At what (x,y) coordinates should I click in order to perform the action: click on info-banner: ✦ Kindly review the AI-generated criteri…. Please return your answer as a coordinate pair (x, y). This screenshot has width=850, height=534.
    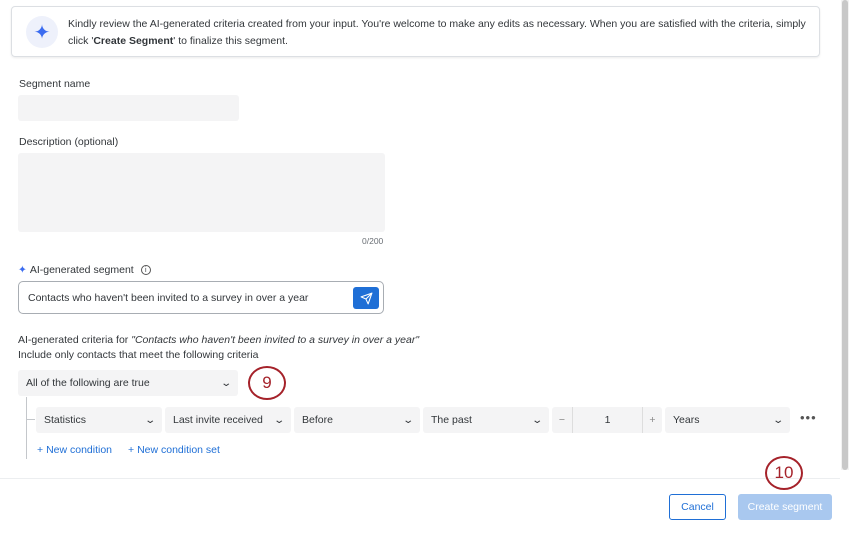
    Looking at the image, I should click on (415, 31).